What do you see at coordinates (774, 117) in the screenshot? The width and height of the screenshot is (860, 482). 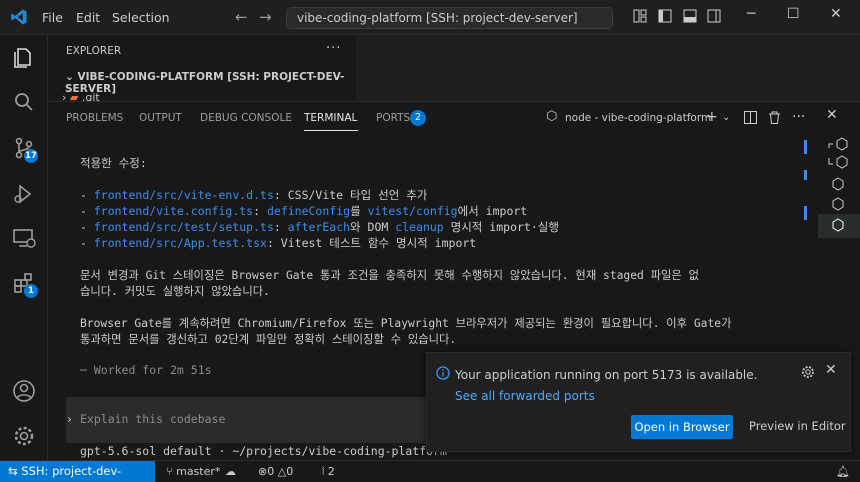 I see `trash-icon` at bounding box center [774, 117].